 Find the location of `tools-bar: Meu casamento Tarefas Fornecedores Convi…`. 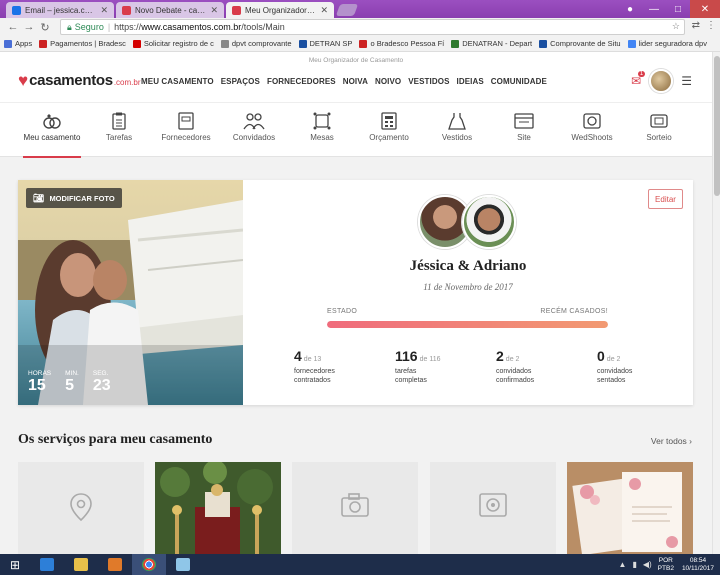

tools-bar: Meu casamento Tarefas Fornecedores Convi… is located at coordinates (356, 130).